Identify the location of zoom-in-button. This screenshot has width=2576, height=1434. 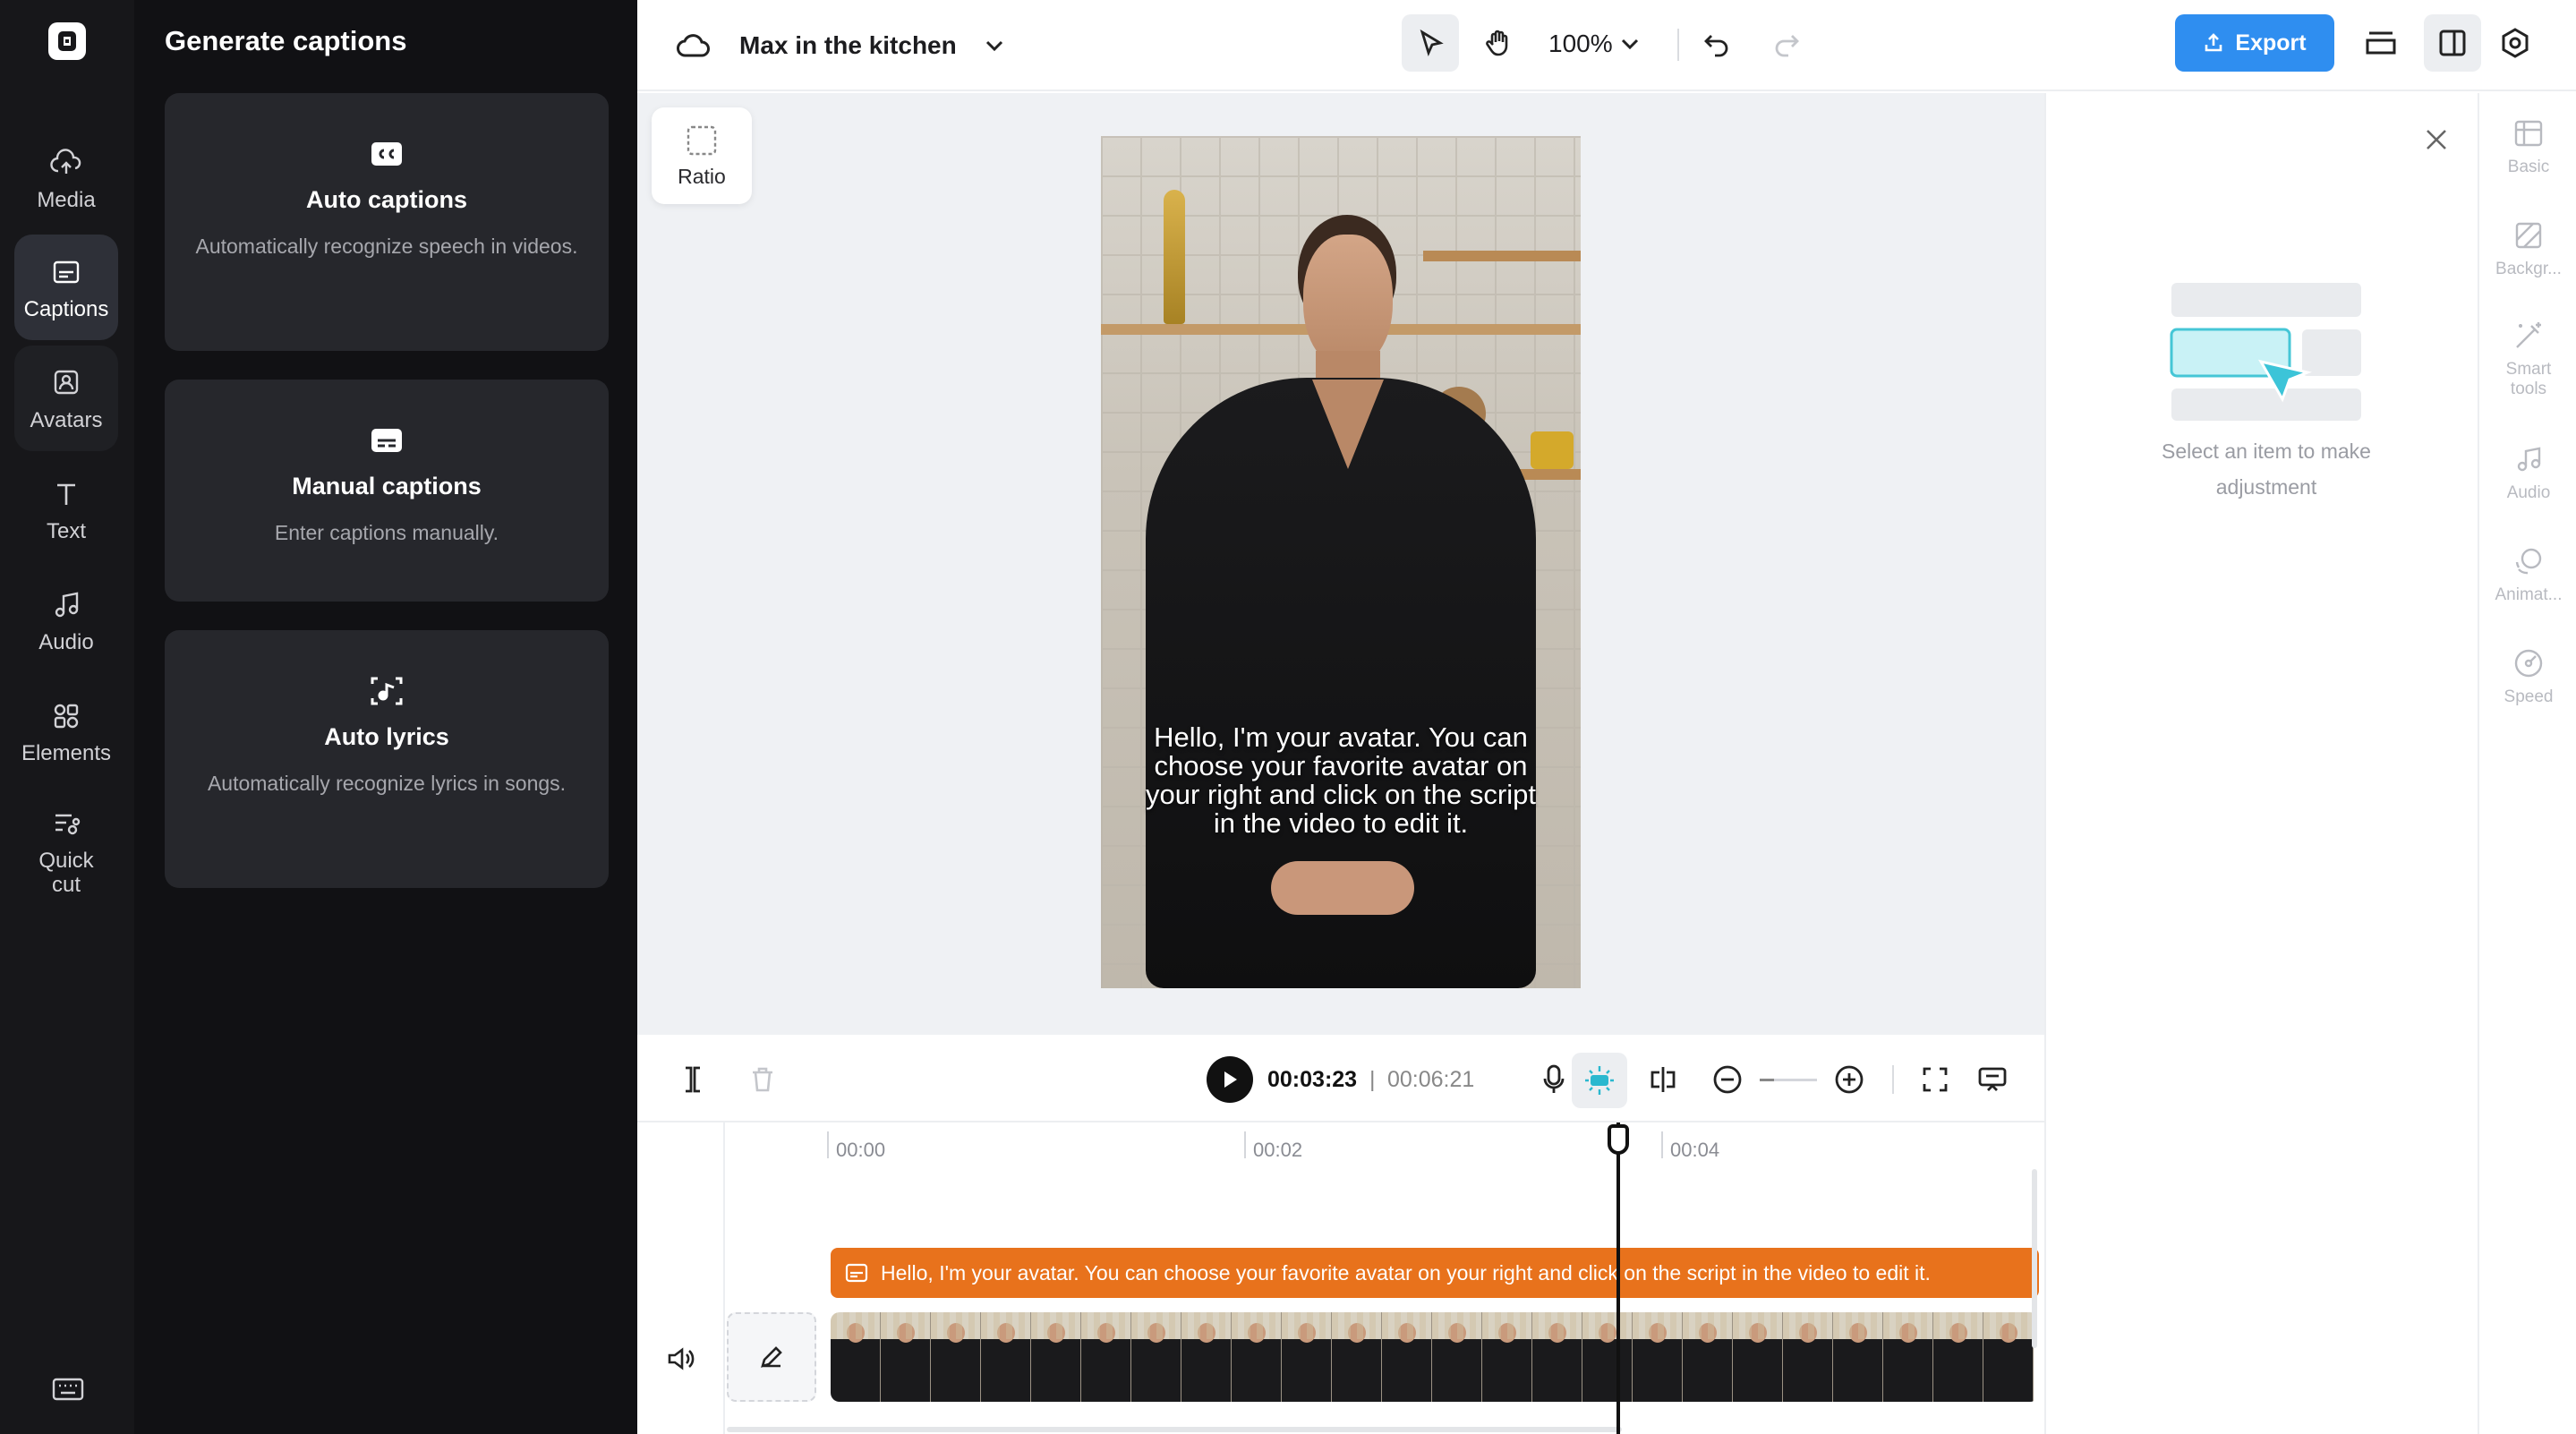
(1849, 1079).